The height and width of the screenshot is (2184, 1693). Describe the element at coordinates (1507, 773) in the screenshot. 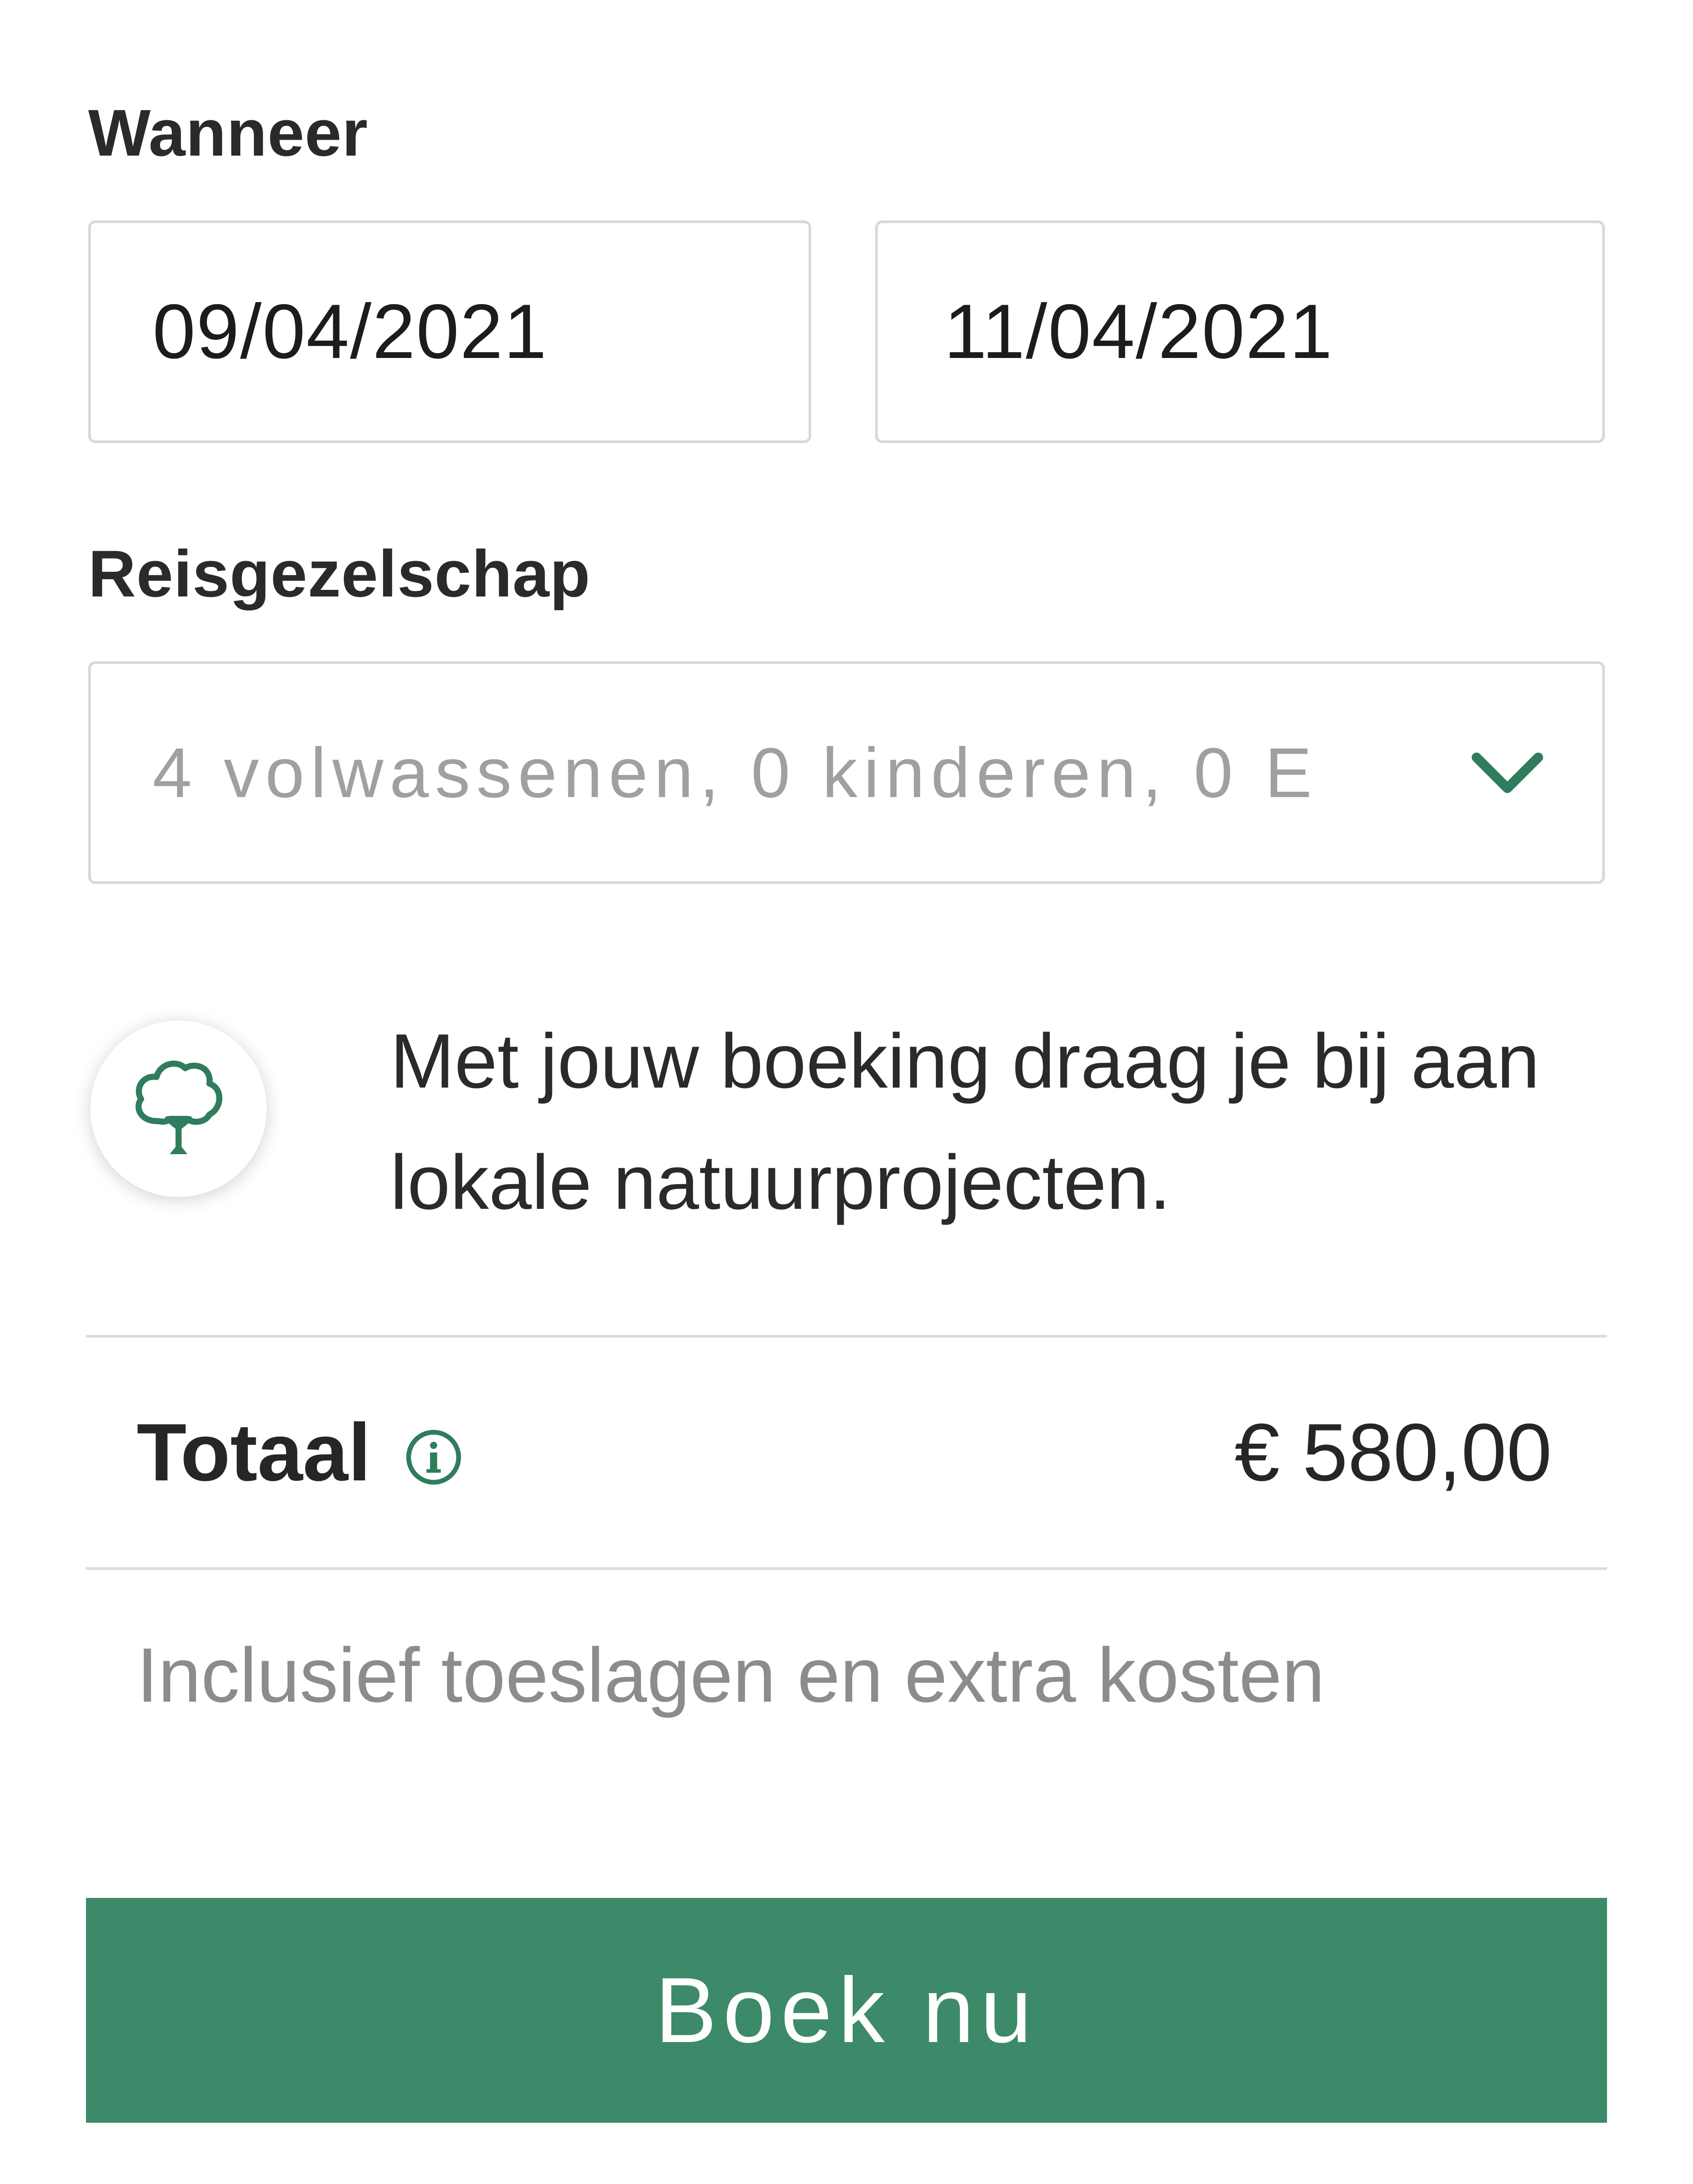

I see `chevron-down-icon` at that location.